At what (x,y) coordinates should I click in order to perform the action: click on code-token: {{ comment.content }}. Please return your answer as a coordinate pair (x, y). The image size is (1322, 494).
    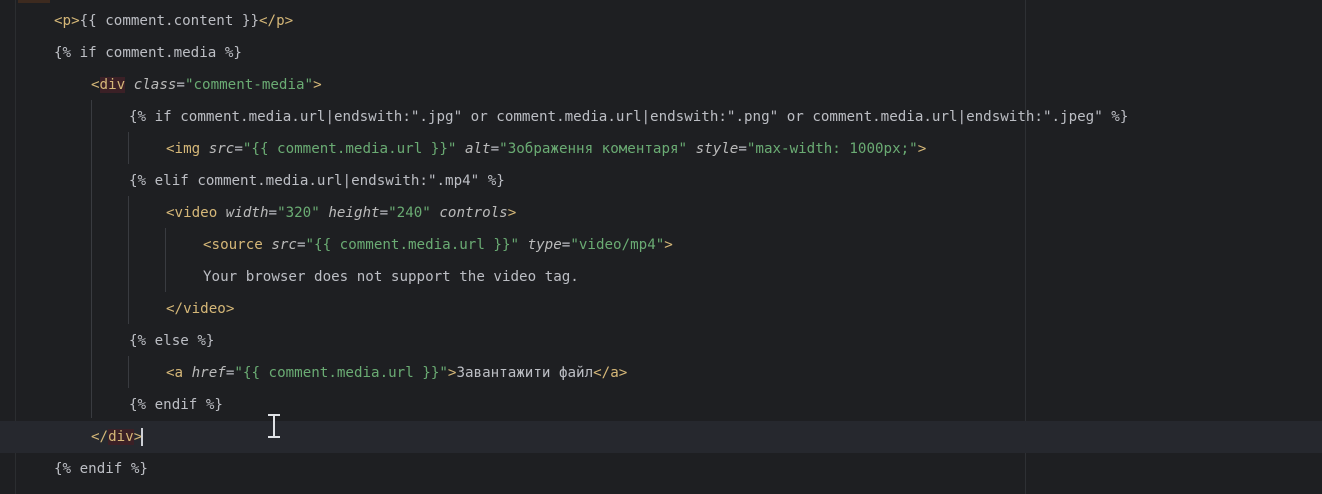
    Looking at the image, I should click on (169, 21).